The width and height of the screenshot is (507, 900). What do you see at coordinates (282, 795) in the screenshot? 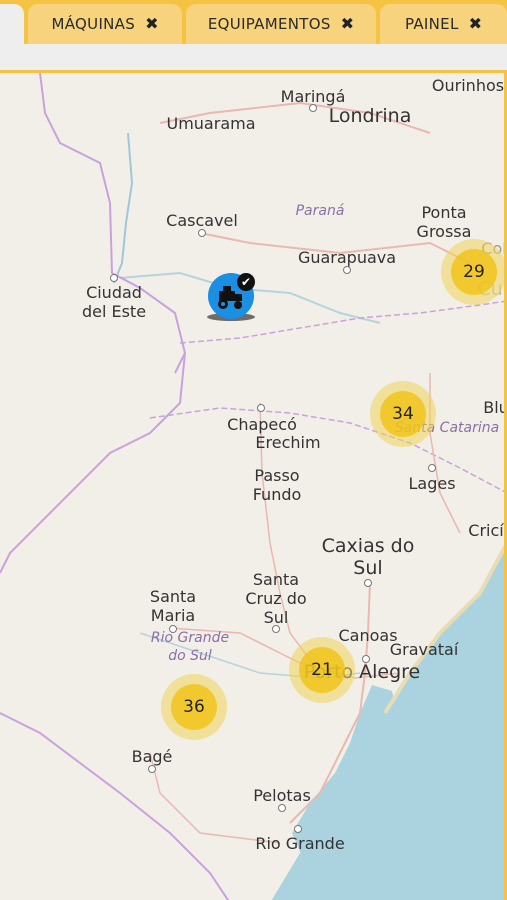
I see `city-pelotas: Pelotas` at bounding box center [282, 795].